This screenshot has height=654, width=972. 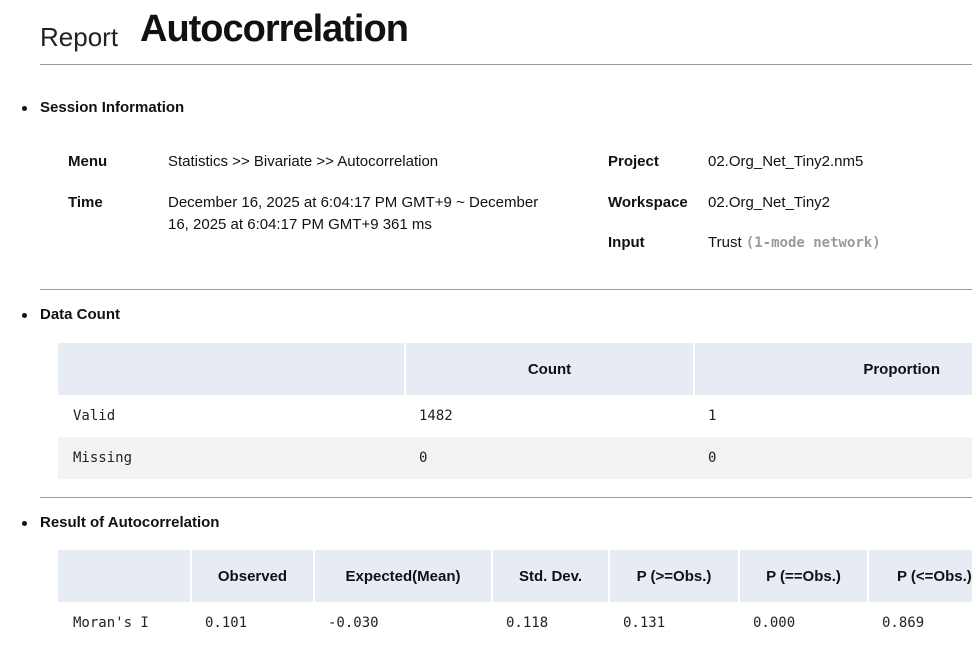 What do you see at coordinates (919, 576) in the screenshot?
I see `column-header: P (<=Obs.)` at bounding box center [919, 576].